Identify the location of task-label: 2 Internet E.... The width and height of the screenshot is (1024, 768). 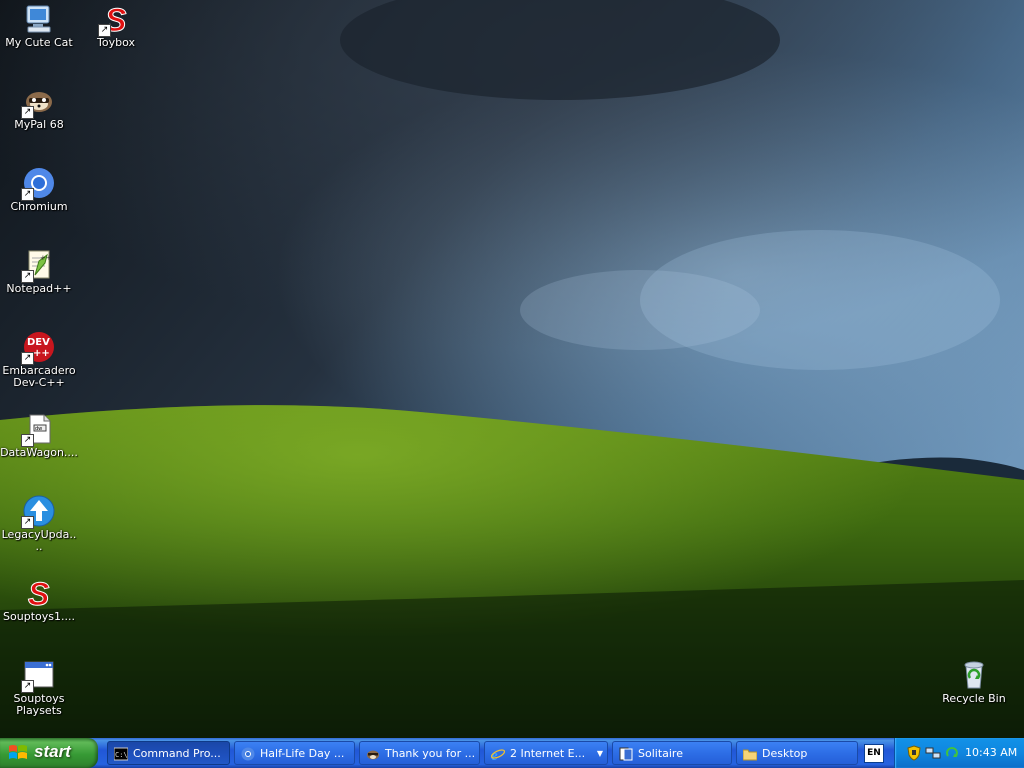
(548, 753).